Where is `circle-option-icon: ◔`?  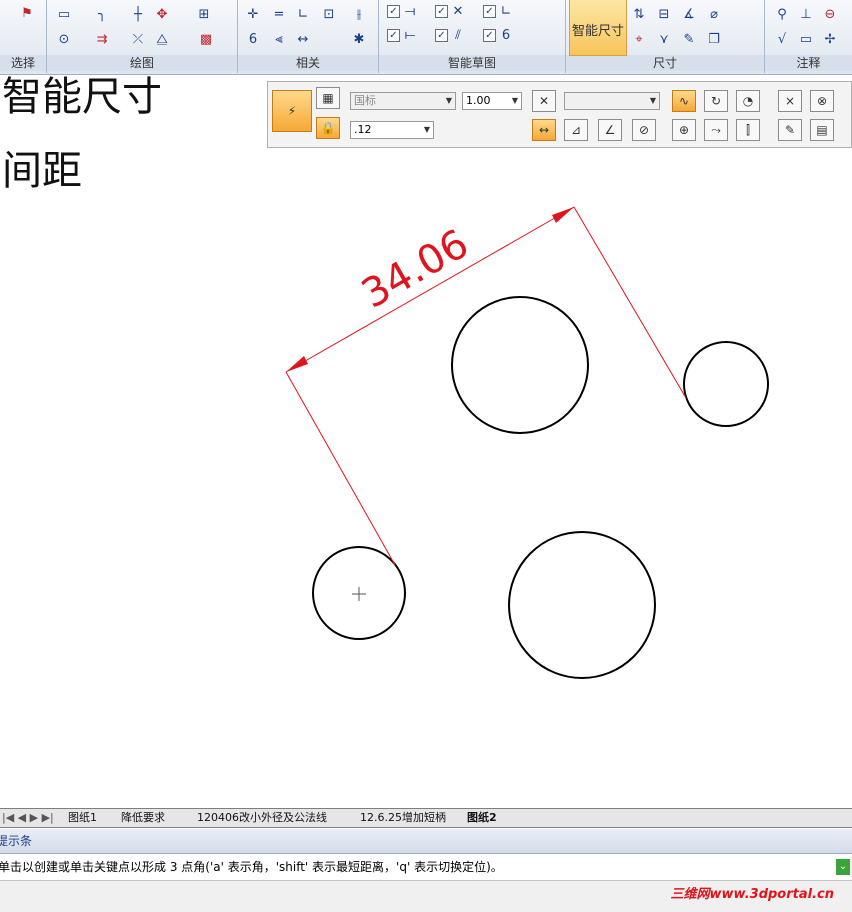
circle-option-icon: ◔ is located at coordinates (748, 101).